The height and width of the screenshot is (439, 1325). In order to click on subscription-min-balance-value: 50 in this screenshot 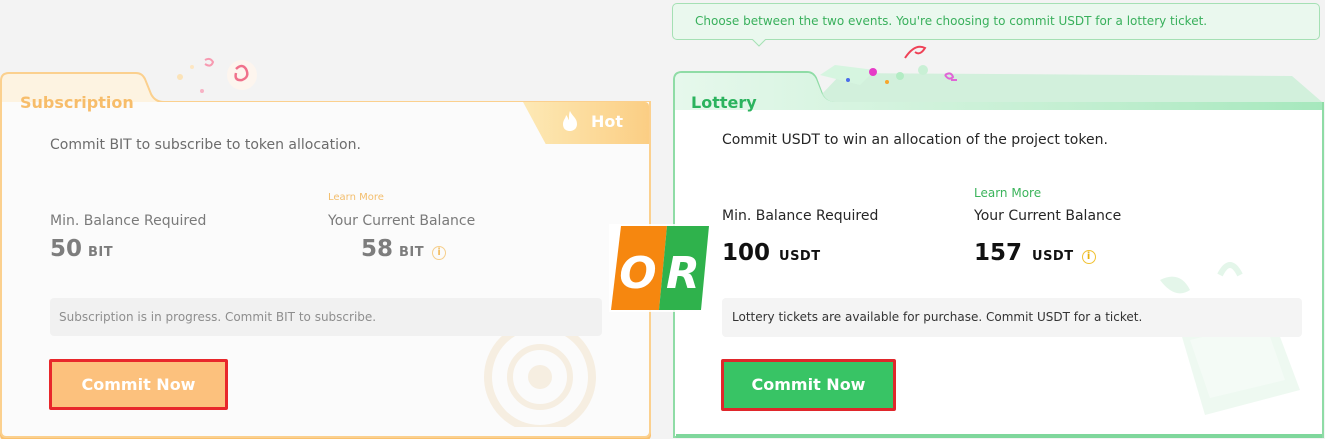, I will do `click(66, 249)`.